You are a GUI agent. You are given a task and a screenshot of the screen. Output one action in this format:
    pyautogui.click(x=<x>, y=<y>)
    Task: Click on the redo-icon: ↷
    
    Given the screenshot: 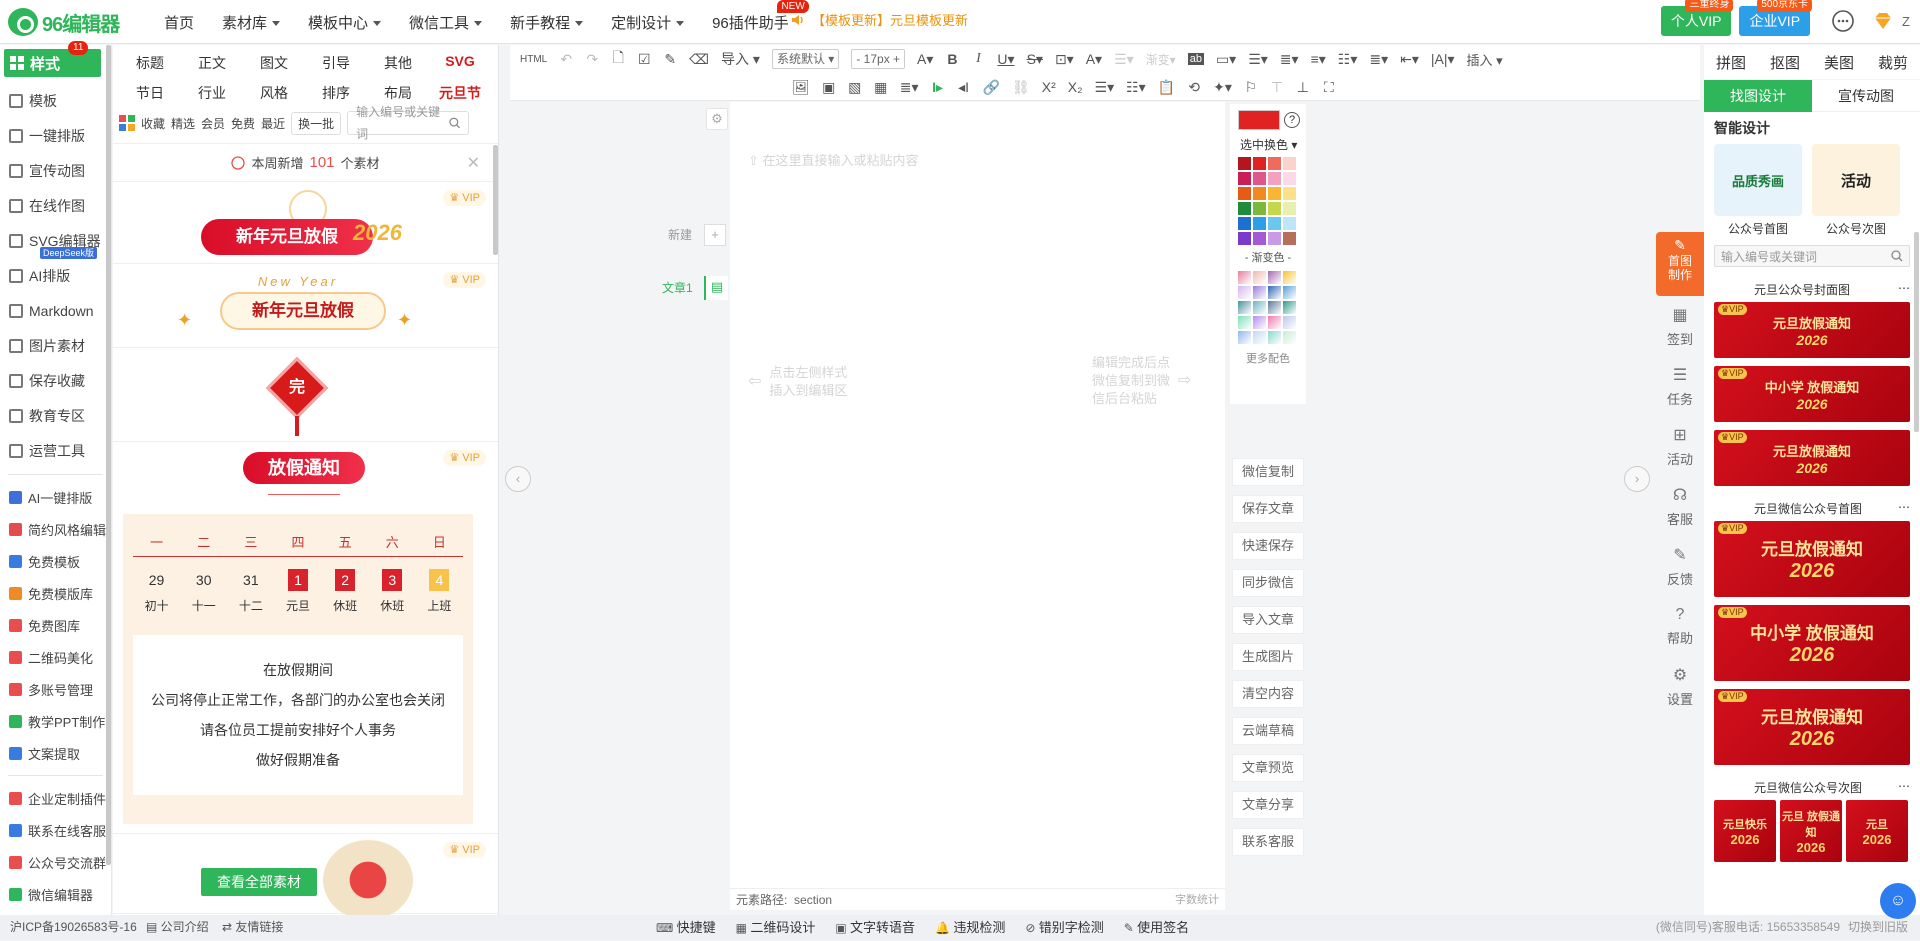 What is the action you would take?
    pyautogui.click(x=592, y=59)
    